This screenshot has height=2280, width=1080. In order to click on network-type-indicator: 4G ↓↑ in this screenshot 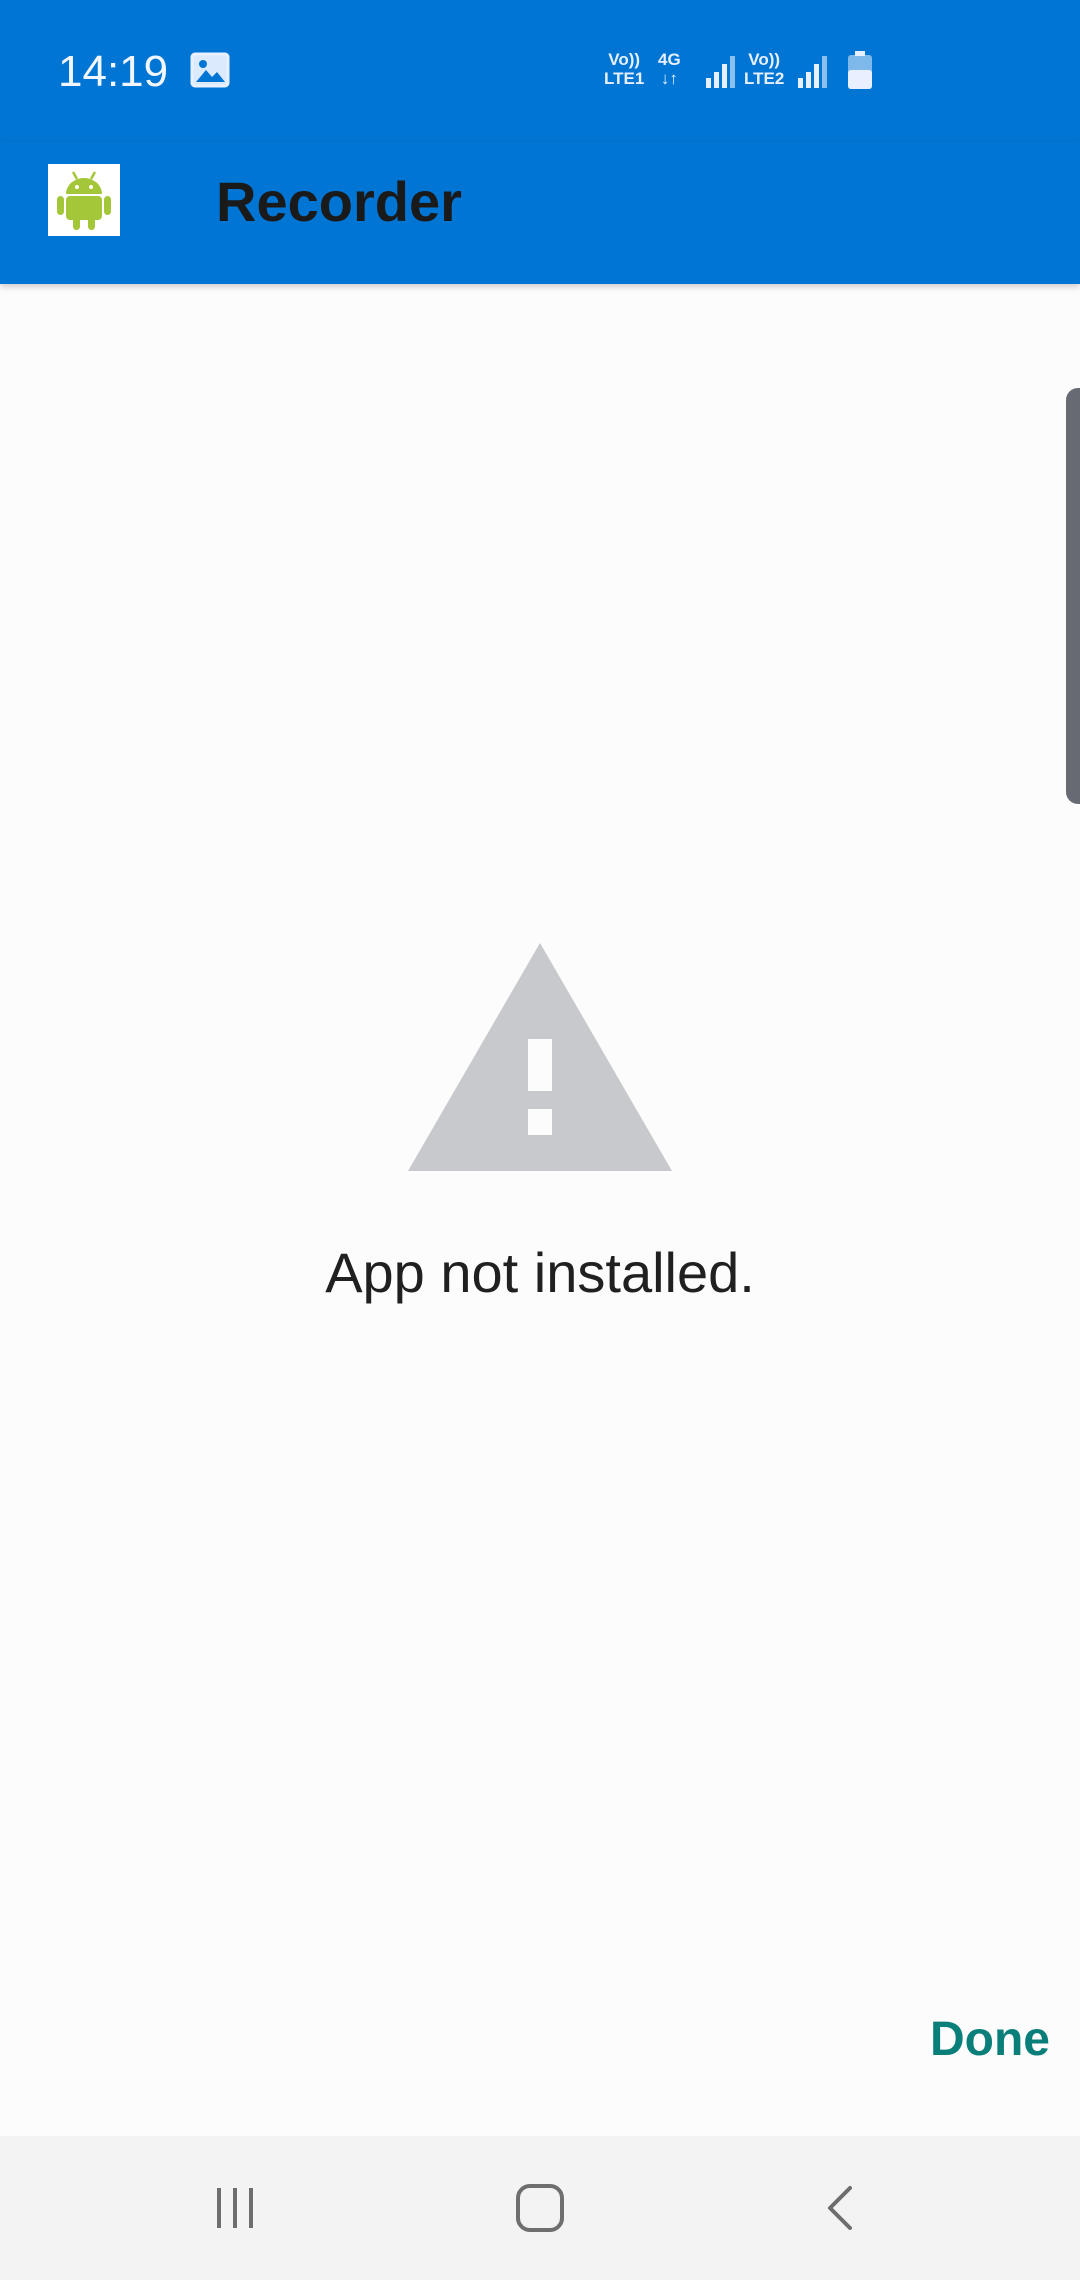, I will do `click(669, 69)`.